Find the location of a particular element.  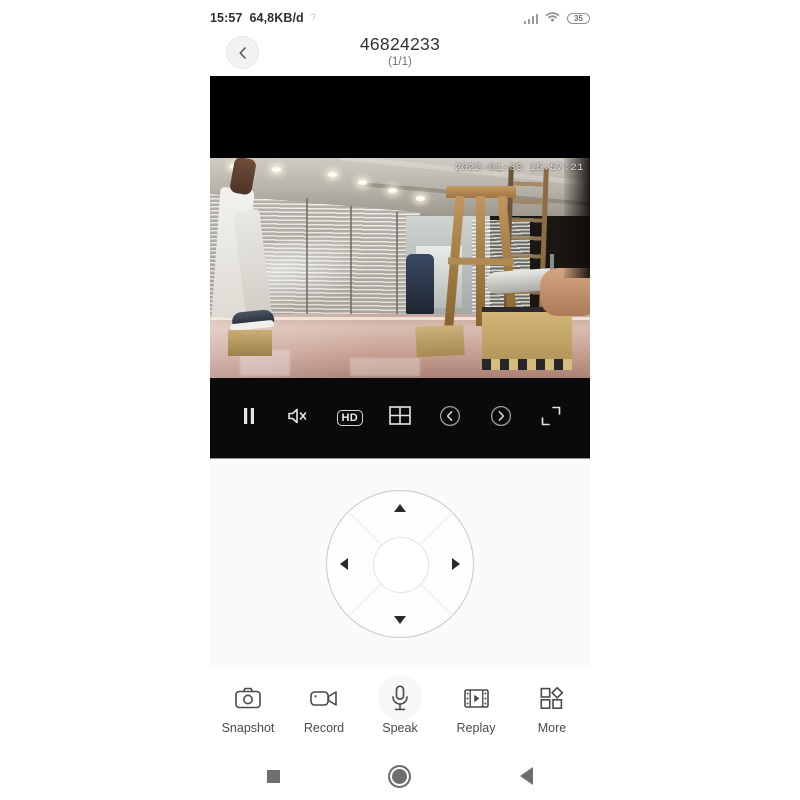

back-nav-button is located at coordinates (527, 776).